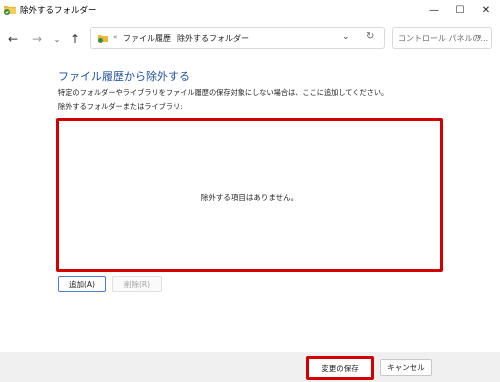 Image resolution: width=500 pixels, height=382 pixels. Describe the element at coordinates (480, 37) in the screenshot. I see `search-icon: ⌕` at that location.